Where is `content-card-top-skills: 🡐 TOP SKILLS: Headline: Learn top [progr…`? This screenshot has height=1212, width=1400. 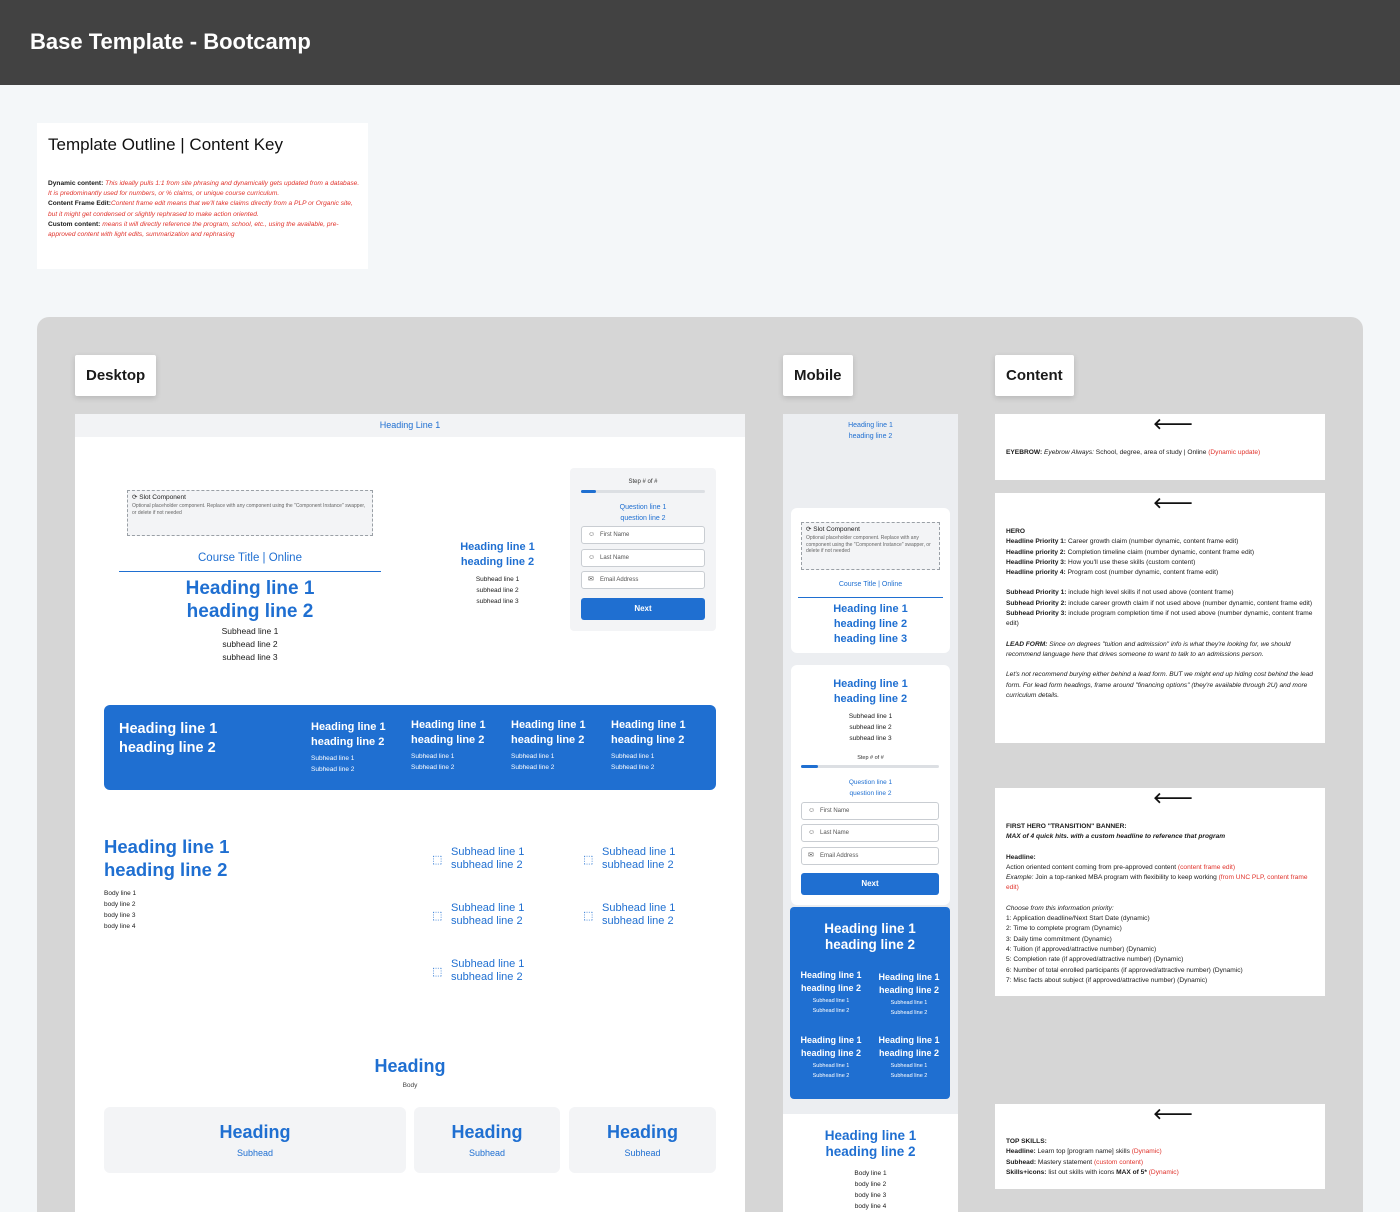 content-card-top-skills: 🡐 TOP SKILLS: Headline: Learn top [progr… is located at coordinates (1160, 1146).